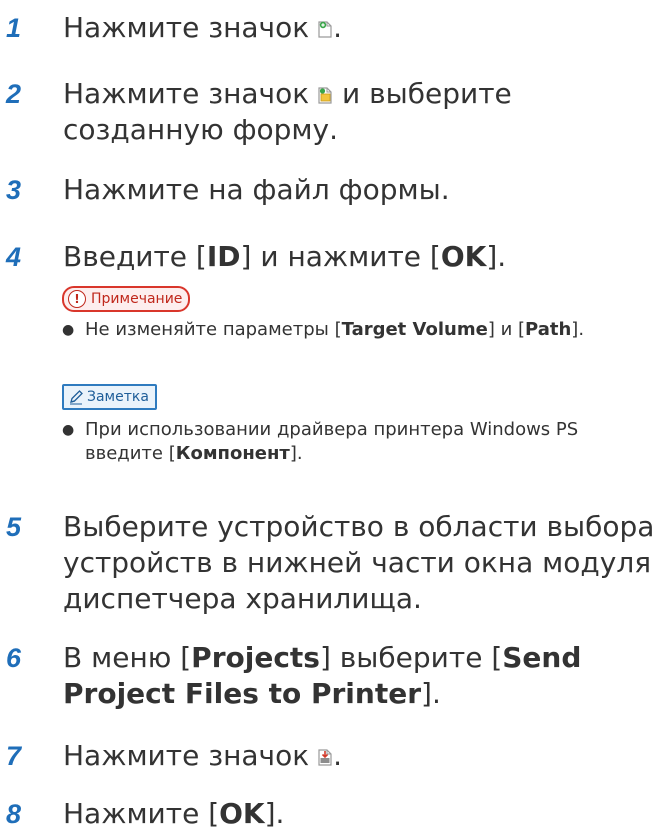  I want to click on step-number: 3, so click(14, 190).